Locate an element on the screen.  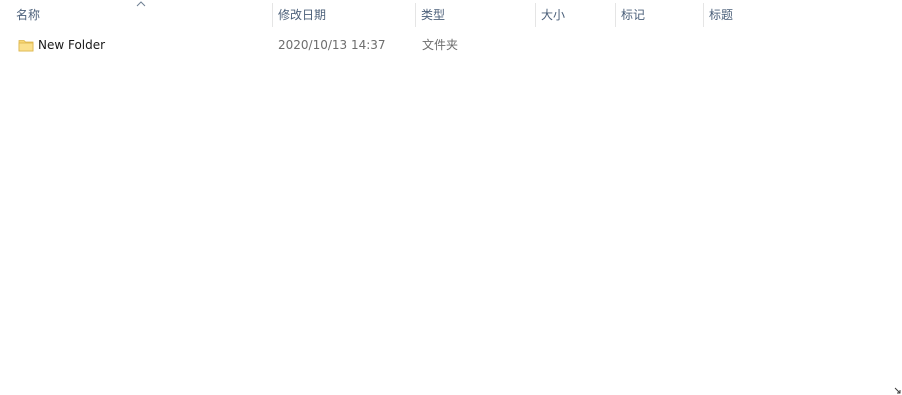
file-modified-date: 2020/10/13 14:37 is located at coordinates (332, 45).